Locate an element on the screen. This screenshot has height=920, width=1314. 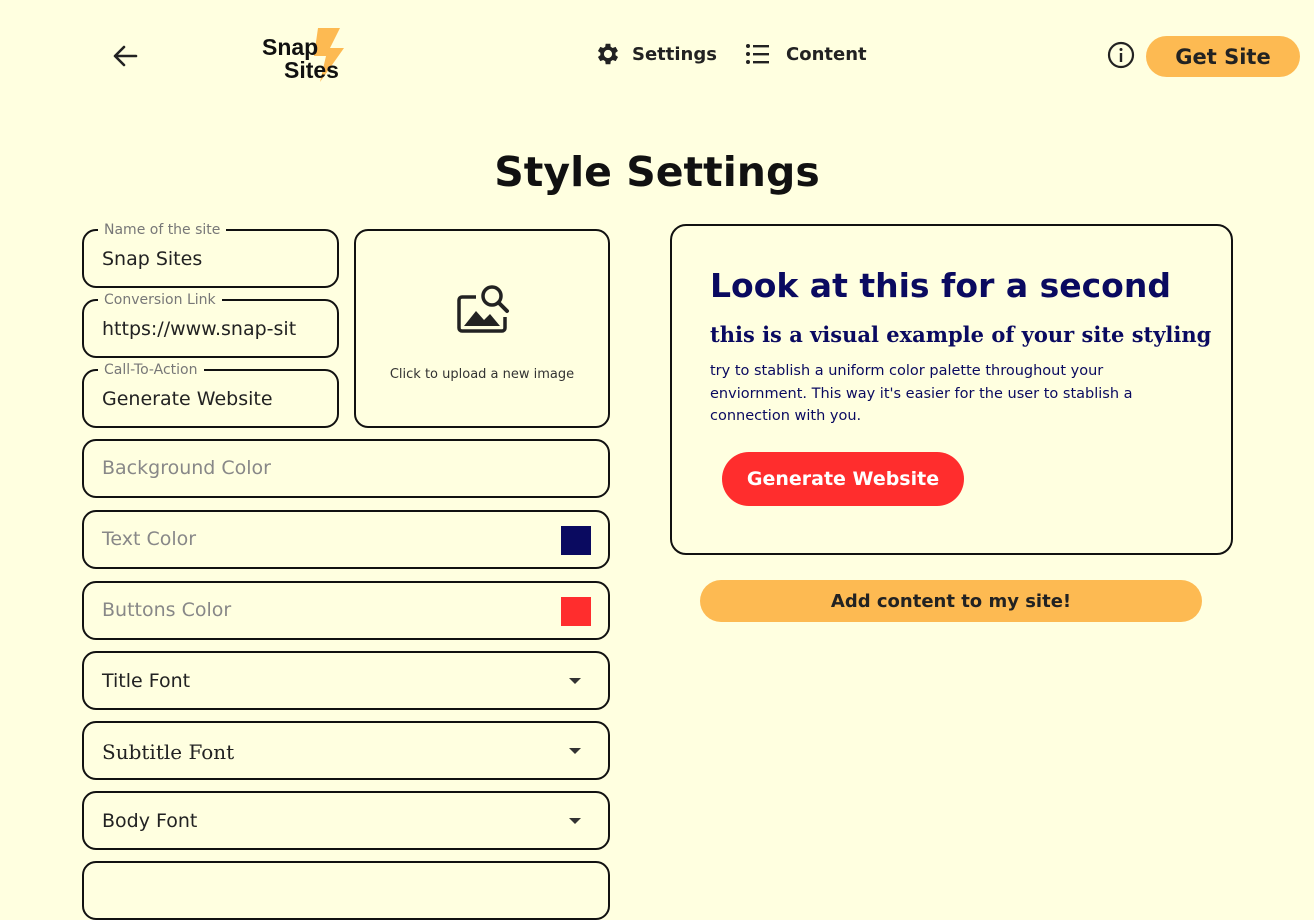
cta-field: Call-To-Action is located at coordinates (210, 394).